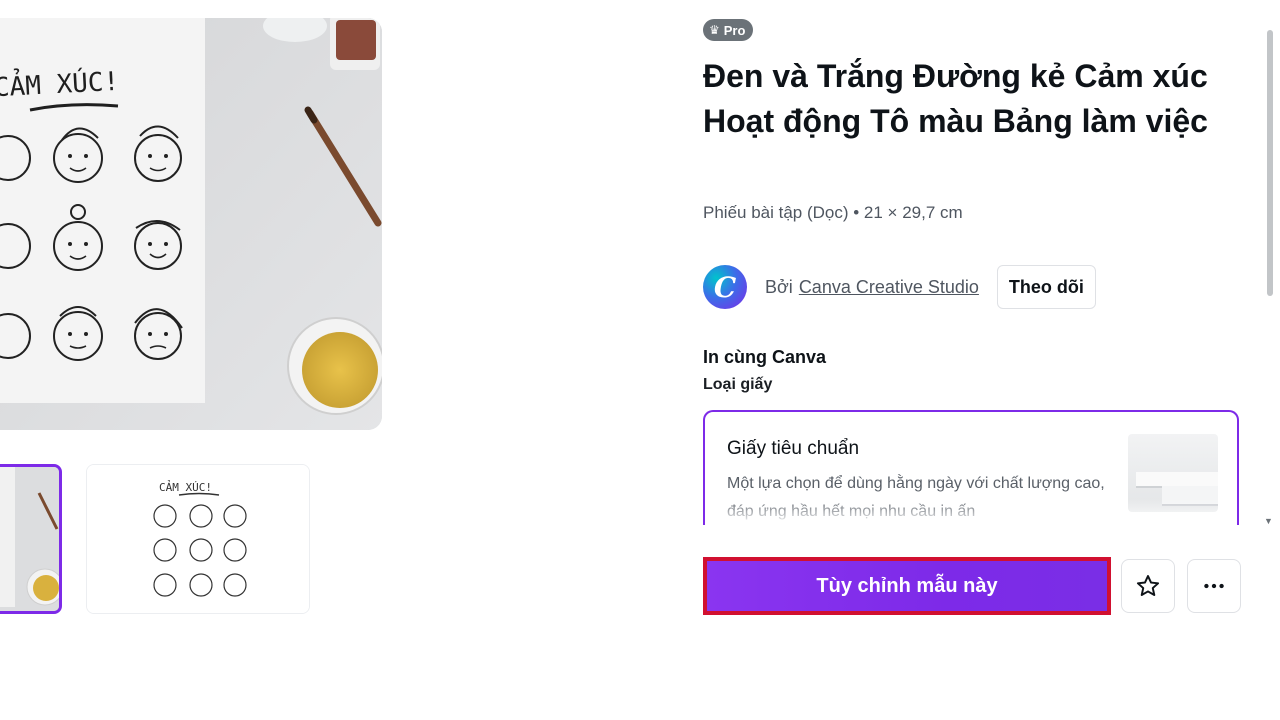 This screenshot has width=1280, height=720. Describe the element at coordinates (889, 287) in the screenshot. I see `author-link: Canva Creative Studio` at that location.